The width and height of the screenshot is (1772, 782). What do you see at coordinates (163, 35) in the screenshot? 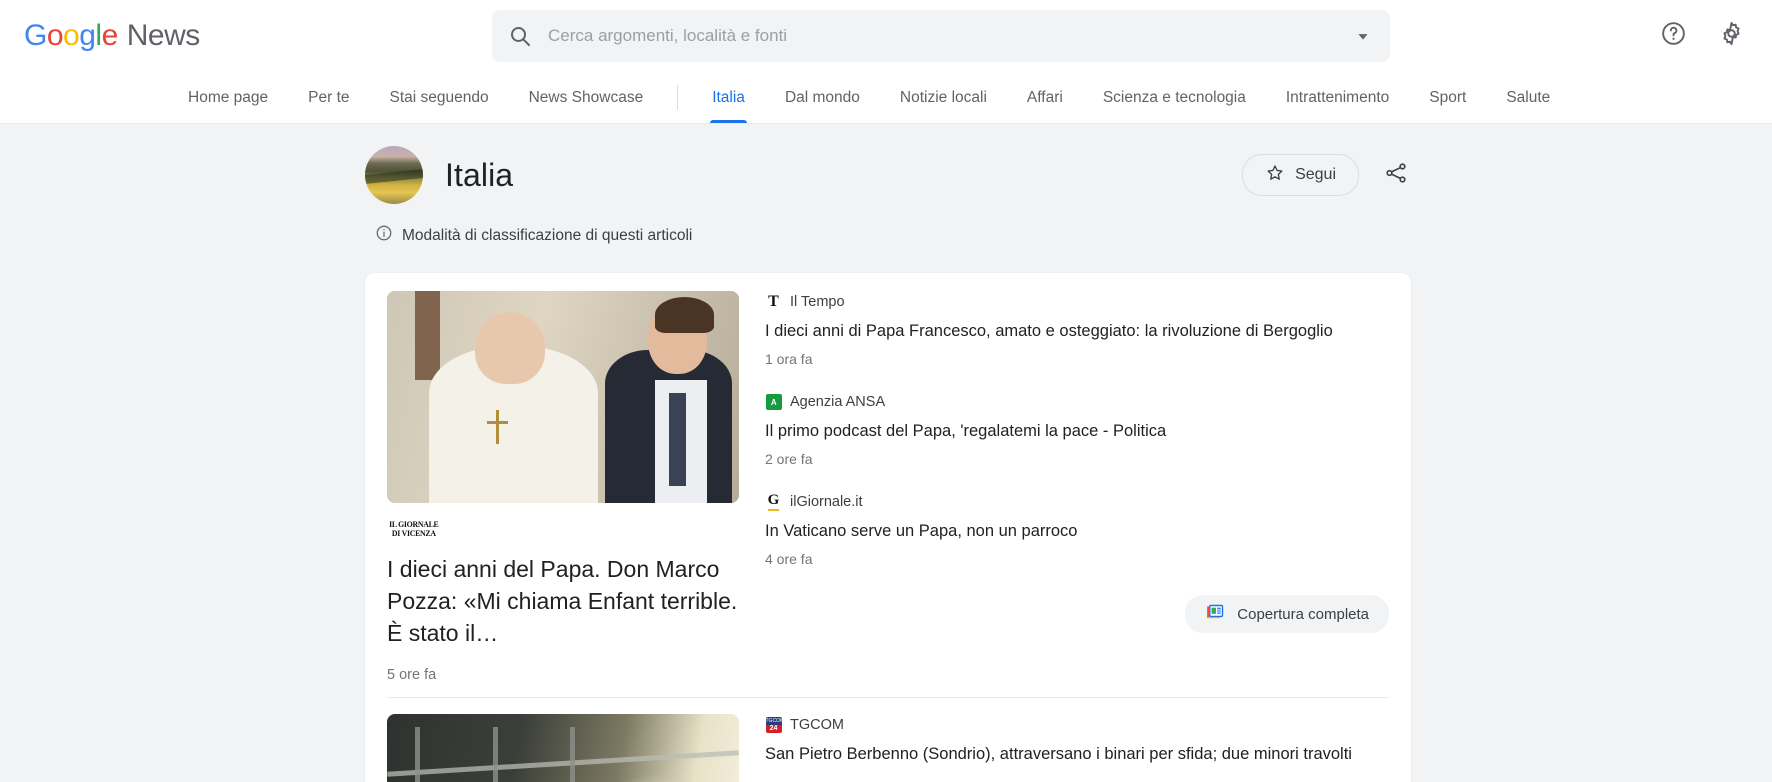
I see `logo-product-name: News` at bounding box center [163, 35].